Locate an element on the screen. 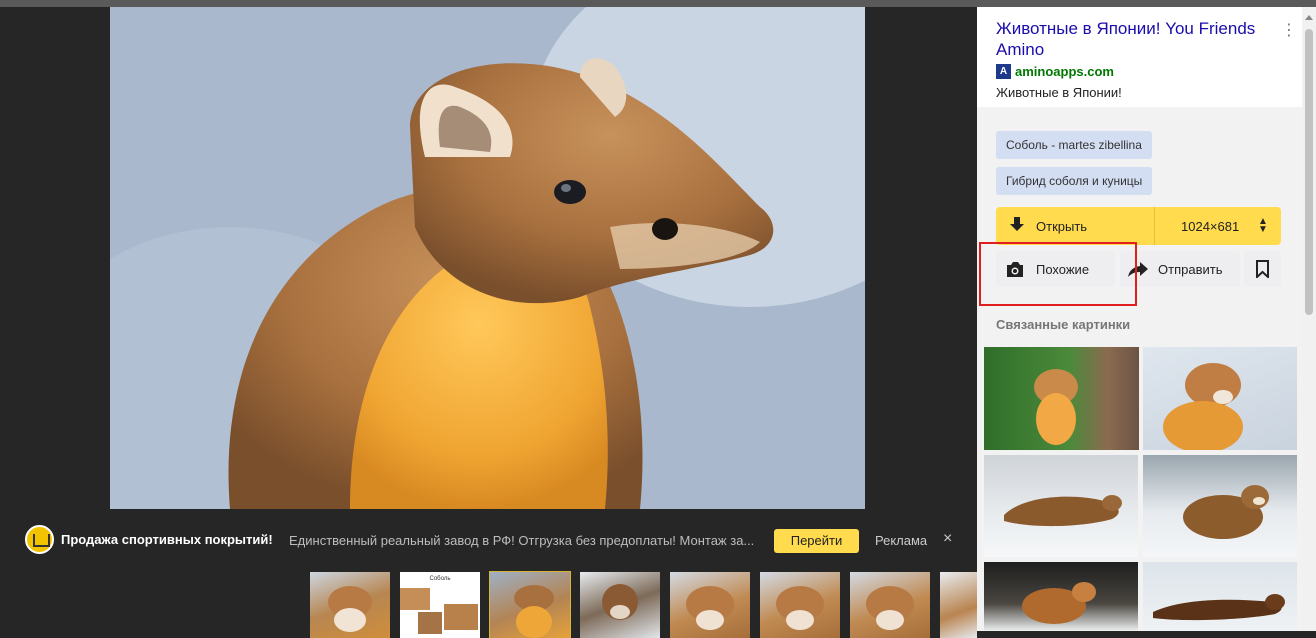  ad-logo-icon is located at coordinates (39, 539).